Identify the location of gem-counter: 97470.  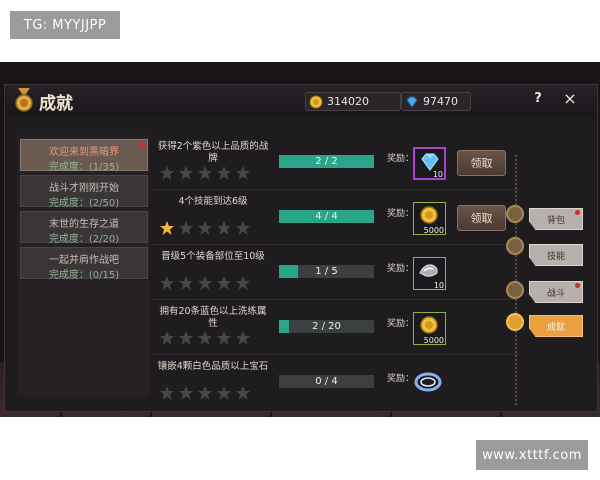
(436, 101).